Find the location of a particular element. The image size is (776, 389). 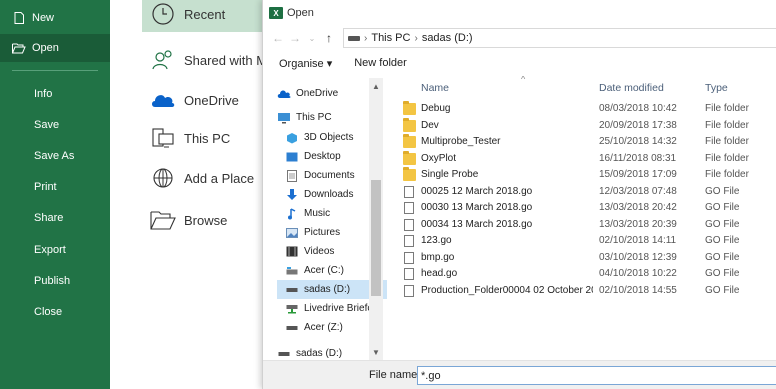

file-name: Dev is located at coordinates (430, 125).